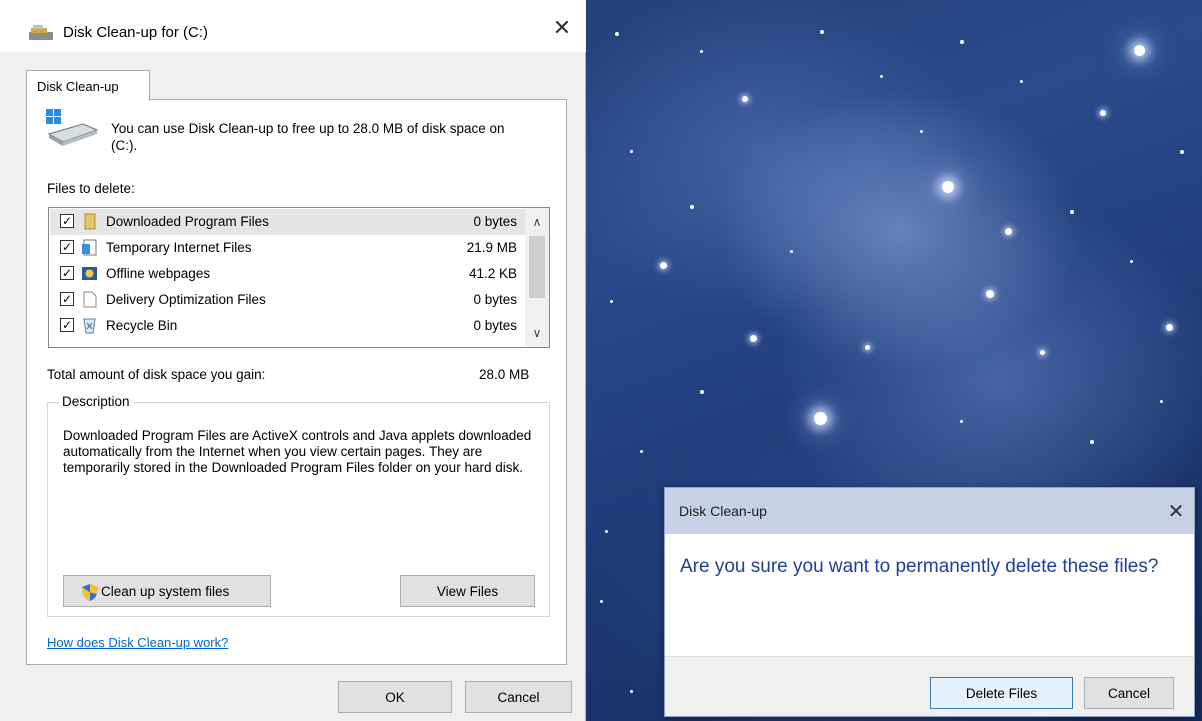  Describe the element at coordinates (41, 32) in the screenshot. I see `disk-cleanup-app-icon` at that location.